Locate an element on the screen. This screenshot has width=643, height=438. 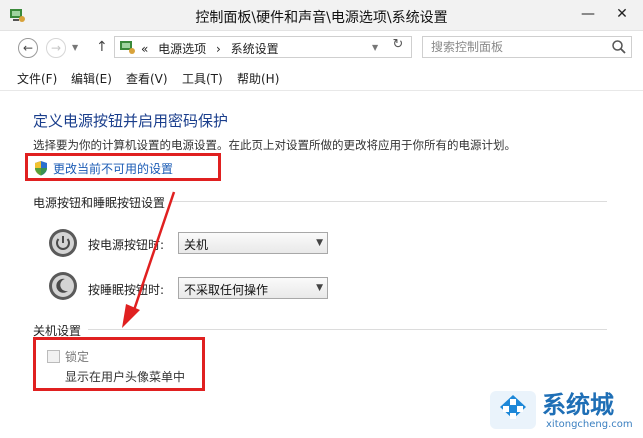
breadcrumb: « 电源选项 › 系统设置 is located at coordinates (213, 48).